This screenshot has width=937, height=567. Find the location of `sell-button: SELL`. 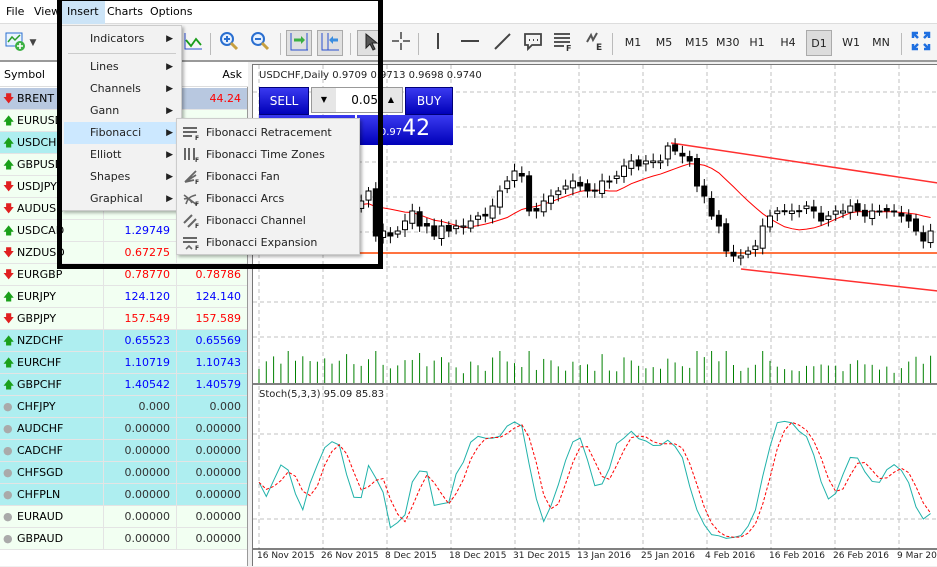

sell-button: SELL is located at coordinates (284, 101).